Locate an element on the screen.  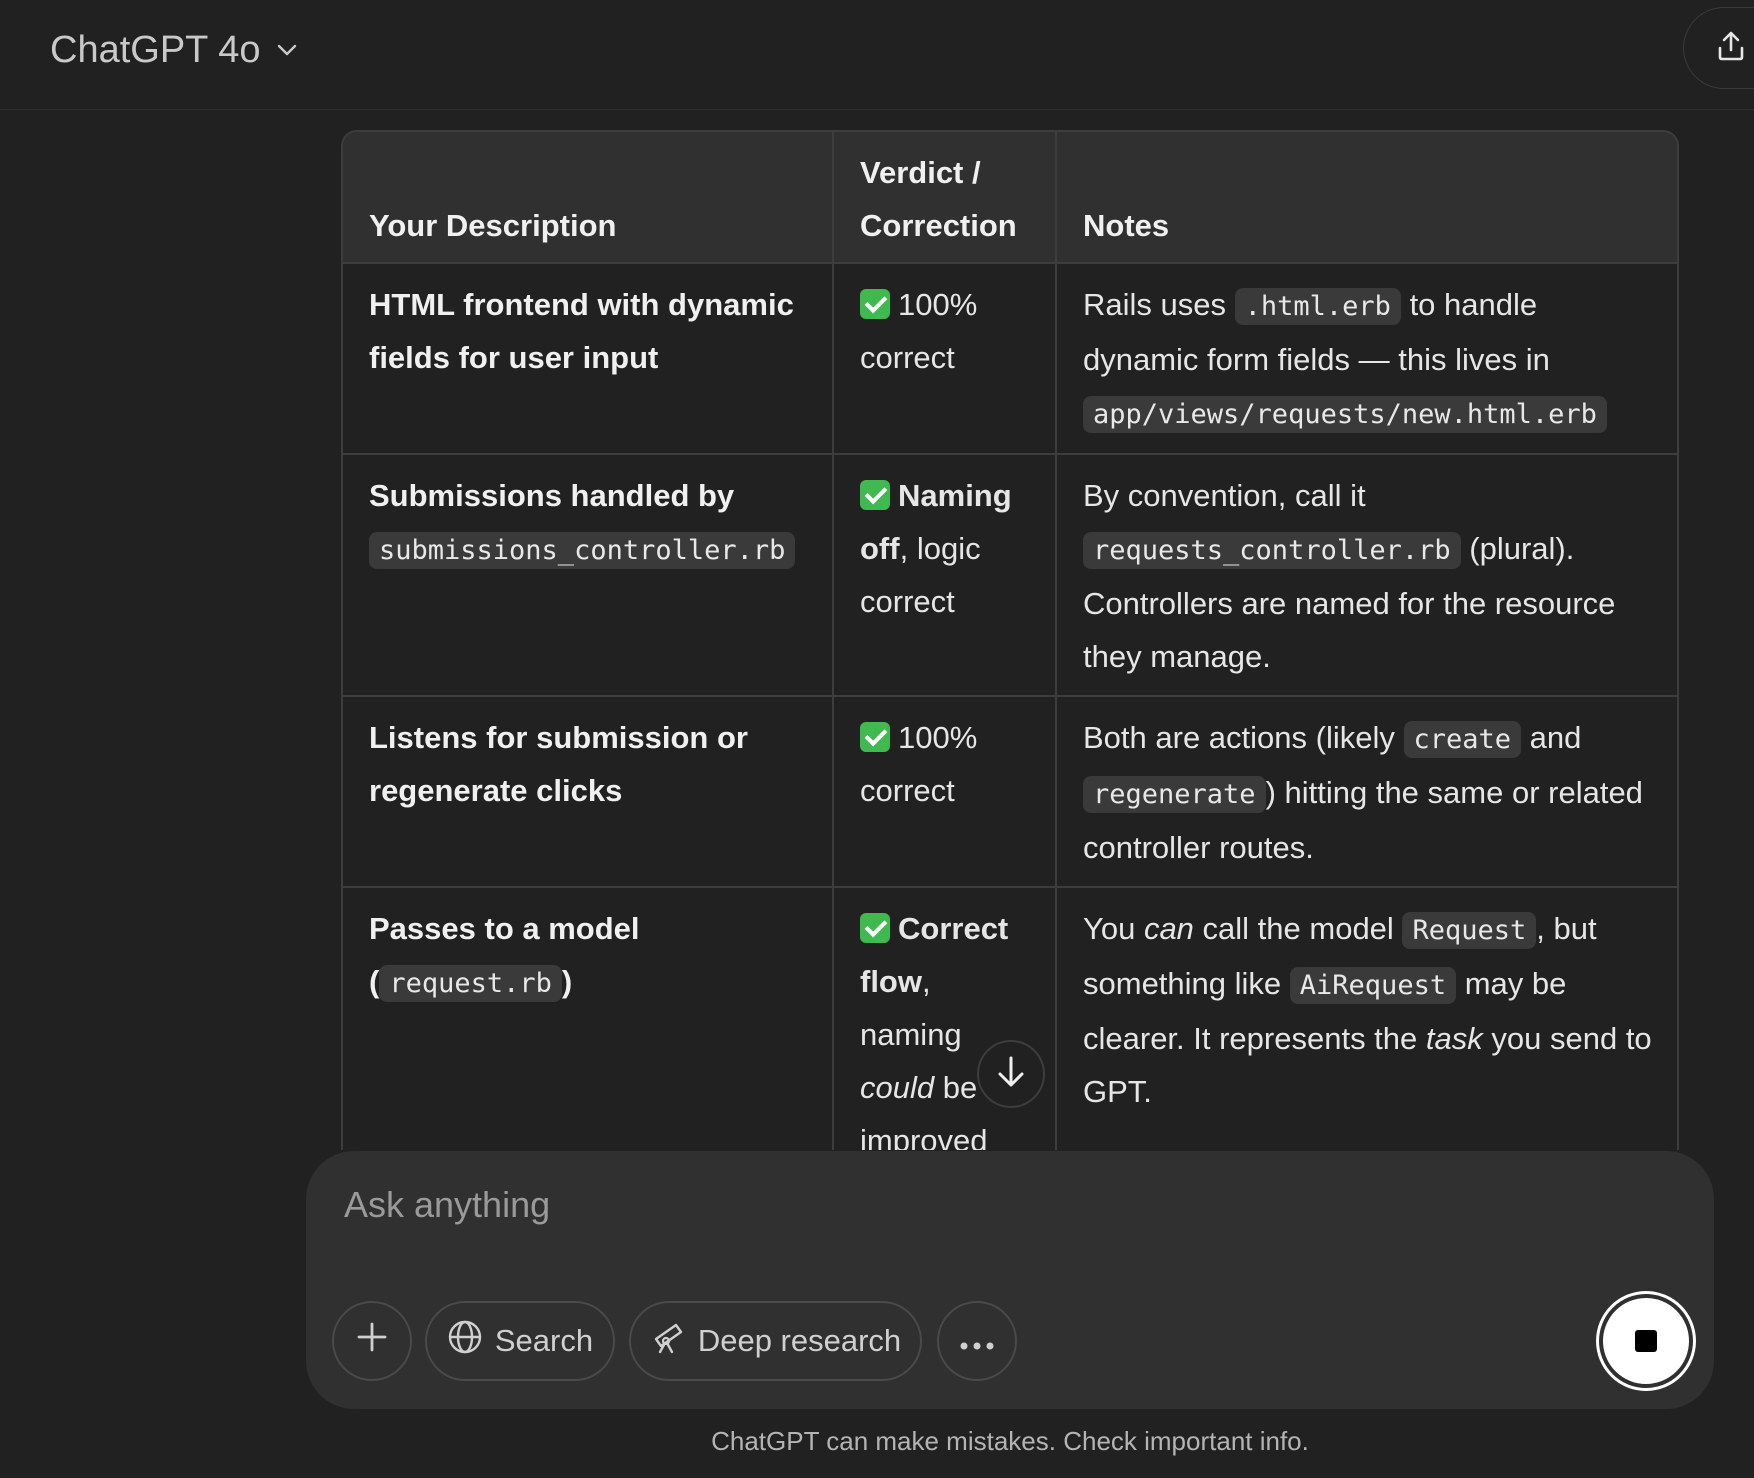
share-button is located at coordinates (1718, 48).